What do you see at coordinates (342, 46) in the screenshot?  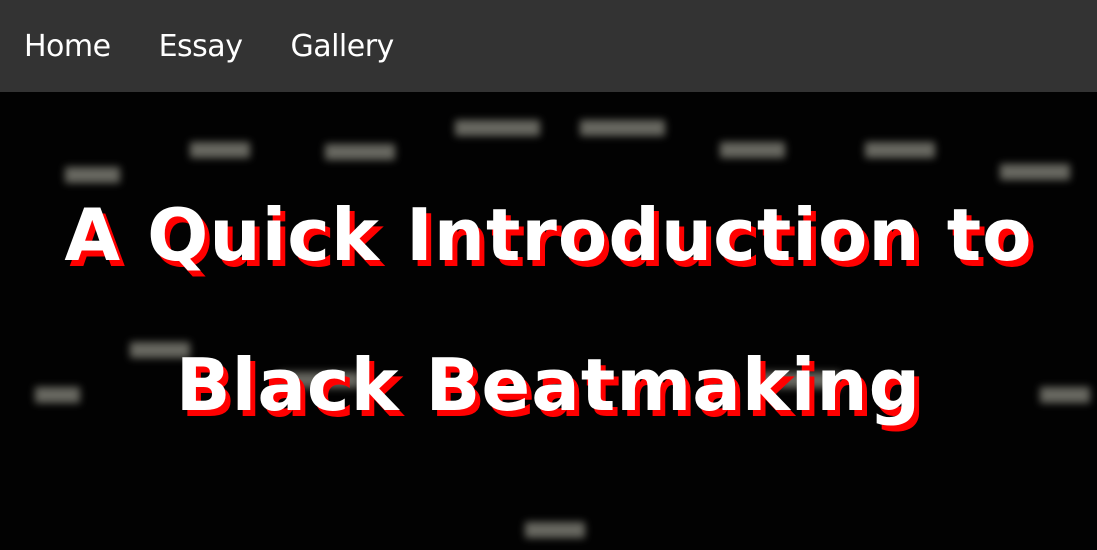 I see `nav-gallery-link: Gallery` at bounding box center [342, 46].